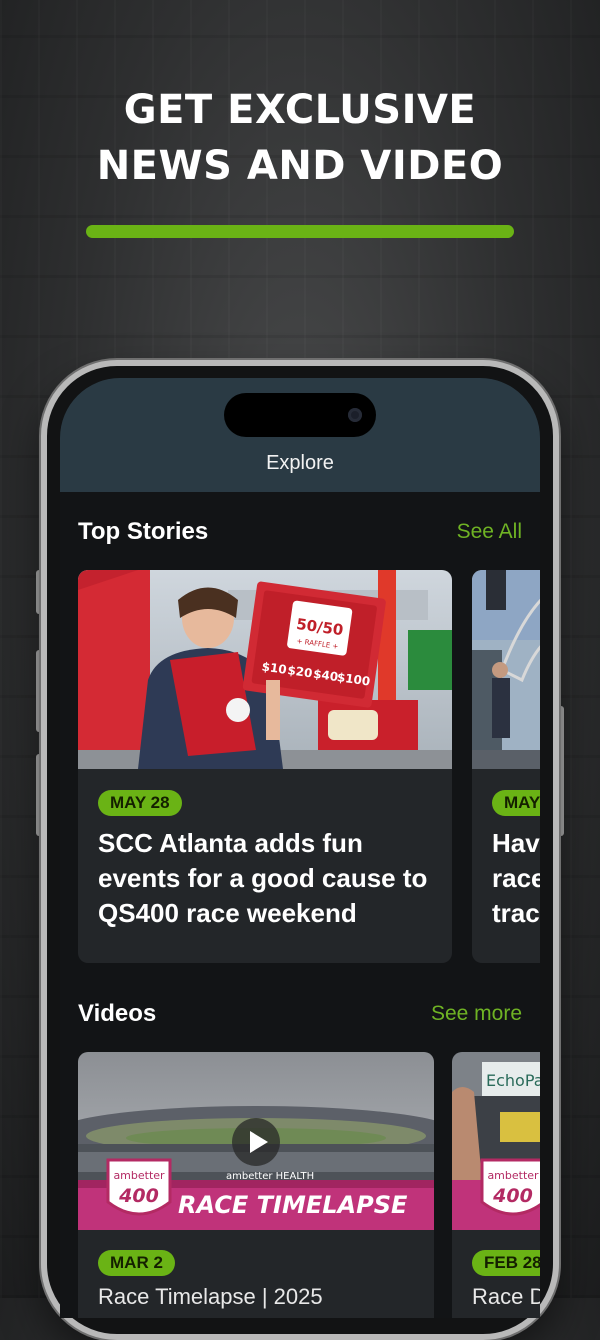 This screenshot has width=600, height=1340. What do you see at coordinates (117, 1013) in the screenshot?
I see `videos-title: Videos` at bounding box center [117, 1013].